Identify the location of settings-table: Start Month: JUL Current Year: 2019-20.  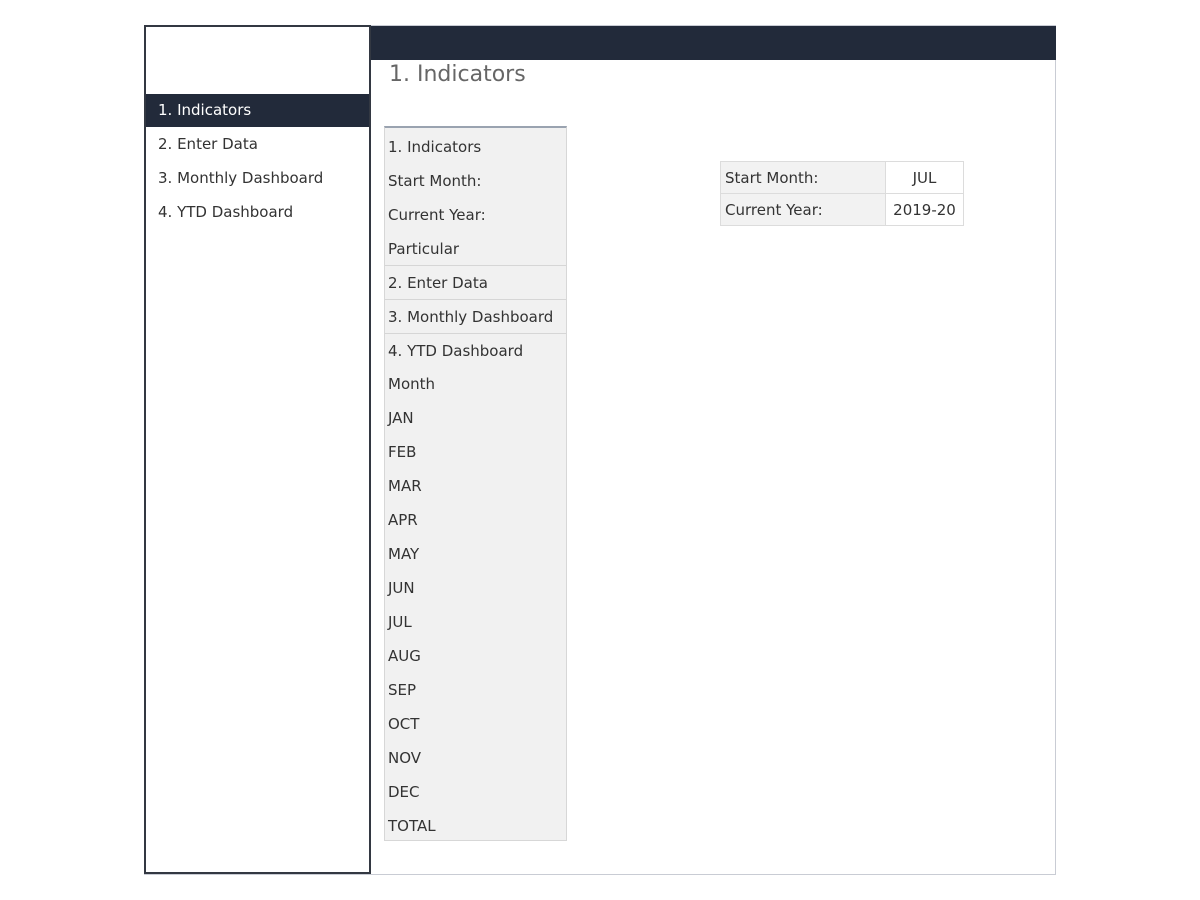
(842, 193).